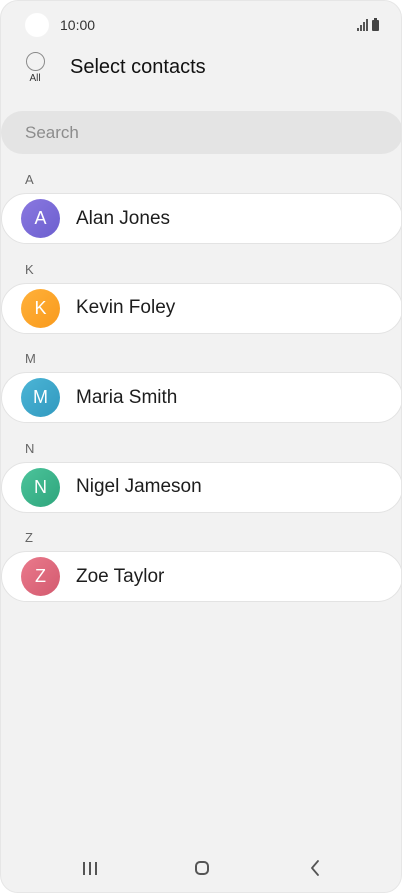  What do you see at coordinates (201, 308) in the screenshot?
I see `contact-item: K Kevin Foley` at bounding box center [201, 308].